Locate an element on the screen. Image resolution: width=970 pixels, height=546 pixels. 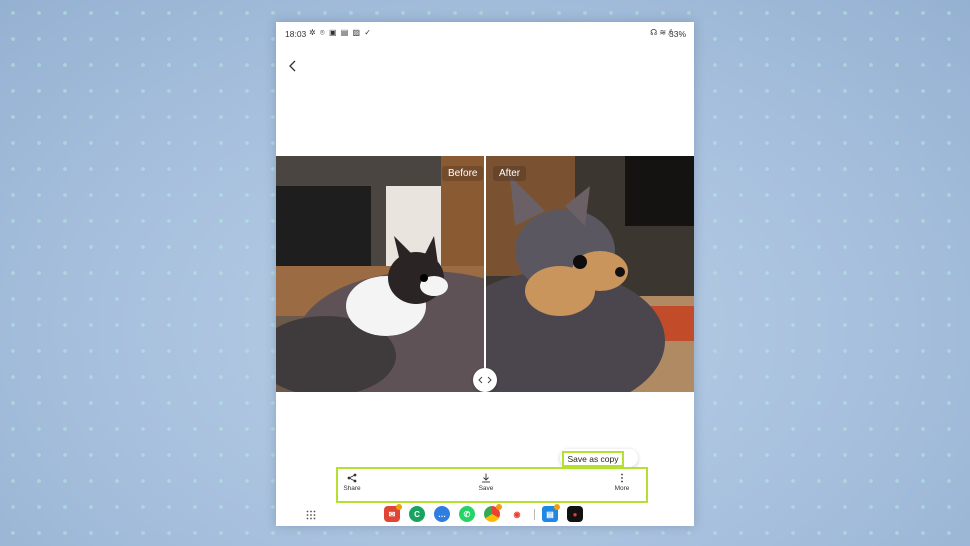
more-button: More is located at coordinates (622, 482).